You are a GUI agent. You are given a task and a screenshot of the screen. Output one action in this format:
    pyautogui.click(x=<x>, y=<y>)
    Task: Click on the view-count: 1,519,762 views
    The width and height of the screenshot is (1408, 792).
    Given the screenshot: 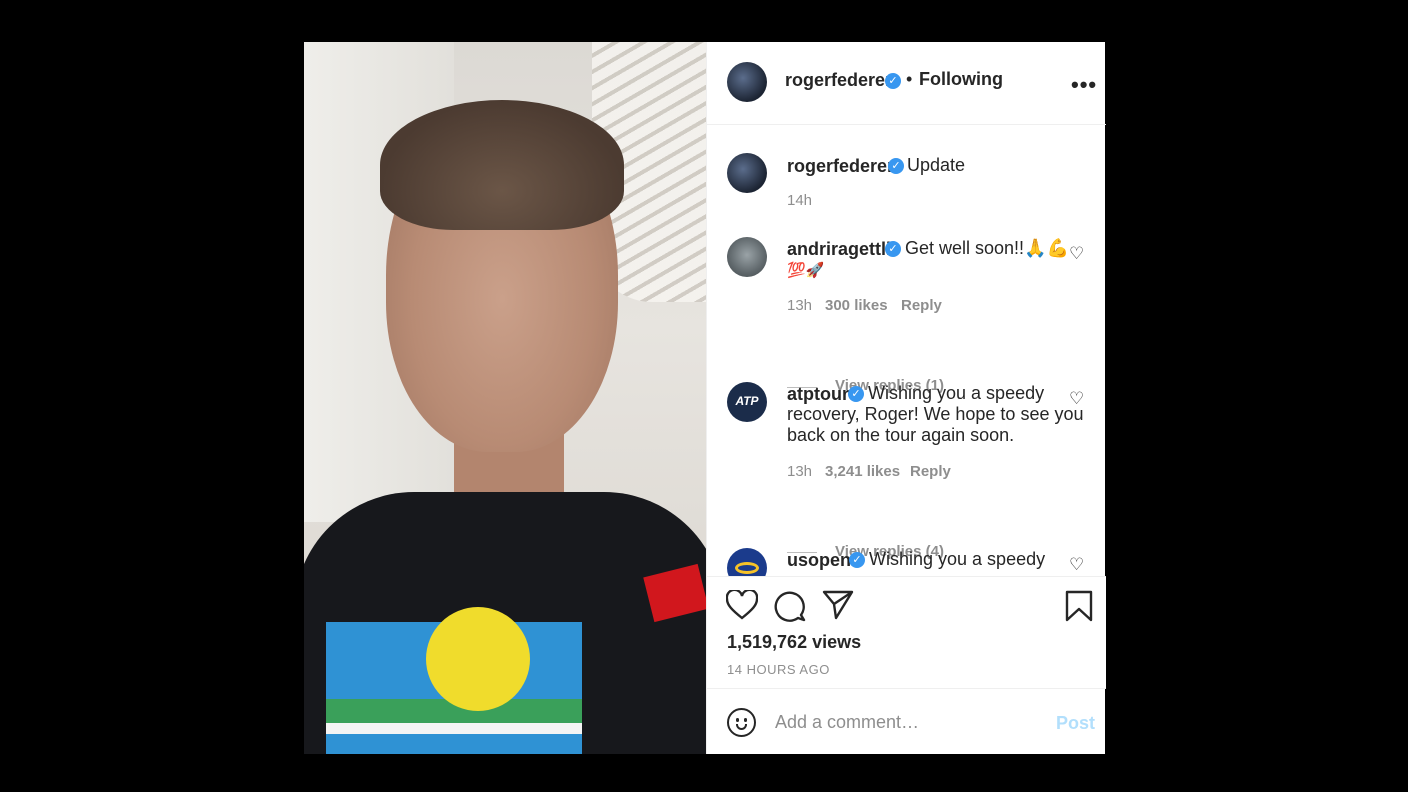 What is the action you would take?
    pyautogui.click(x=794, y=642)
    